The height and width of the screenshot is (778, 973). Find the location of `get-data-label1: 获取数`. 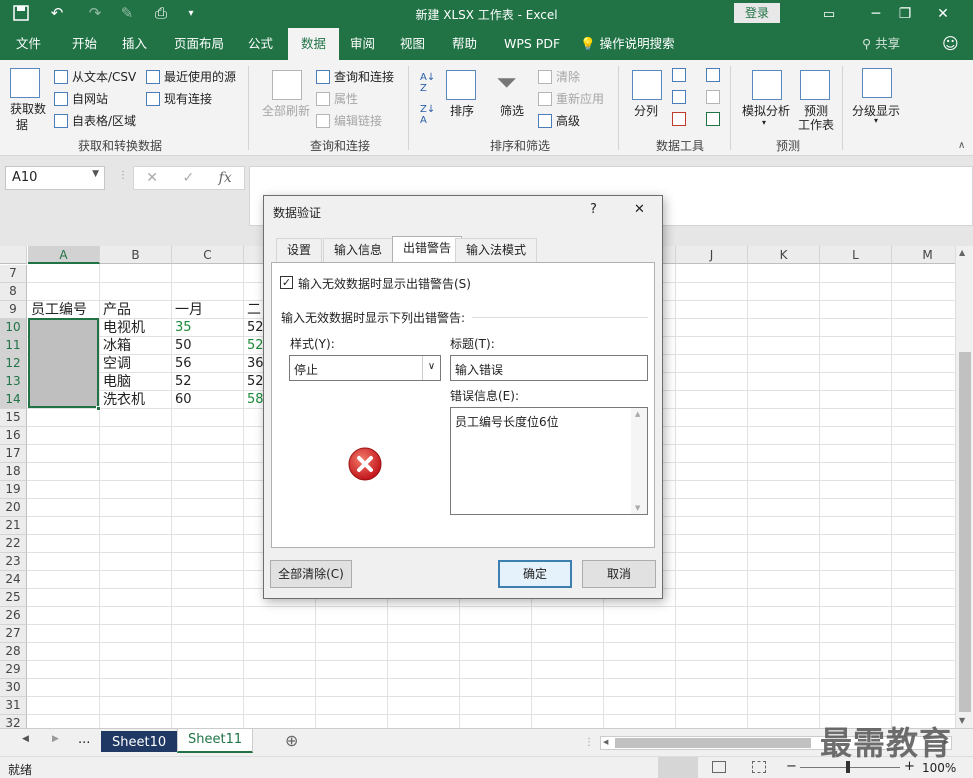

get-data-label1: 获取数 is located at coordinates (28, 108).